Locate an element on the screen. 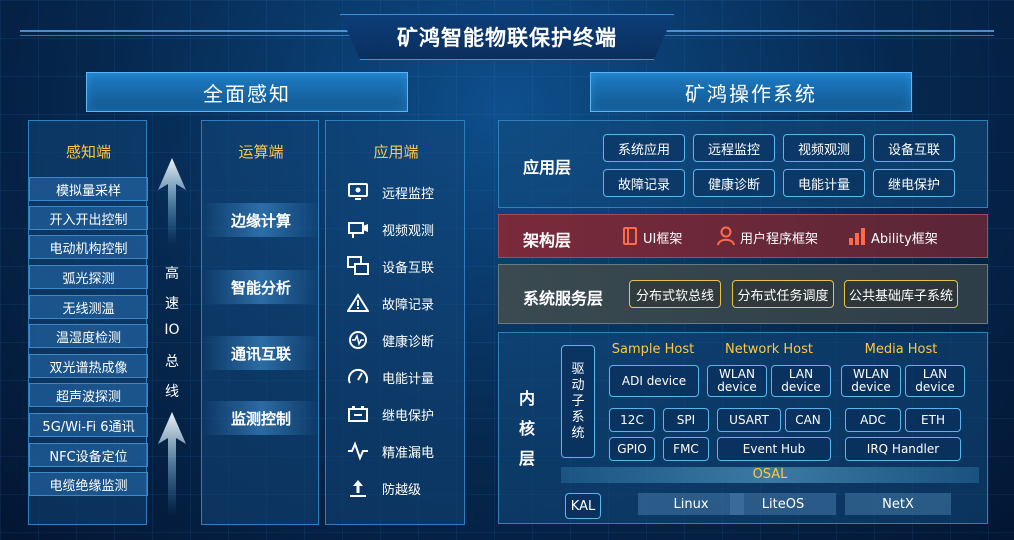 This screenshot has height=540, width=1014. sensing-item: 无线测温 is located at coordinates (88, 307).